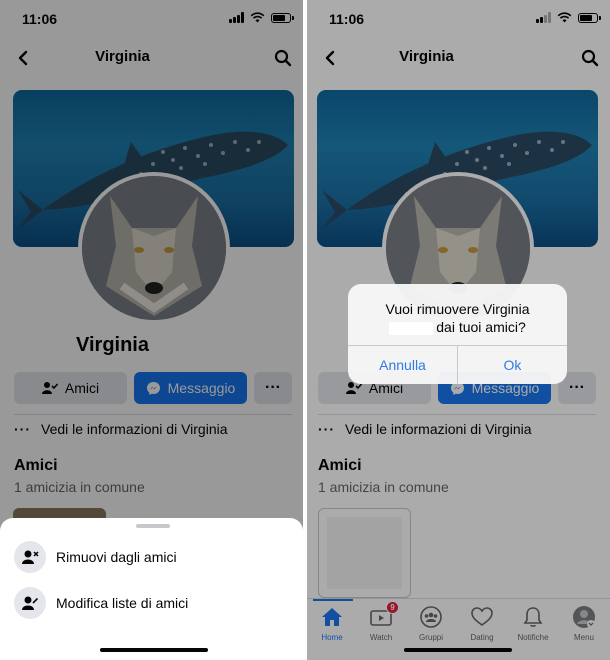 Image resolution: width=610 pixels, height=660 pixels. I want to click on redacted-surname, so click(411, 328).